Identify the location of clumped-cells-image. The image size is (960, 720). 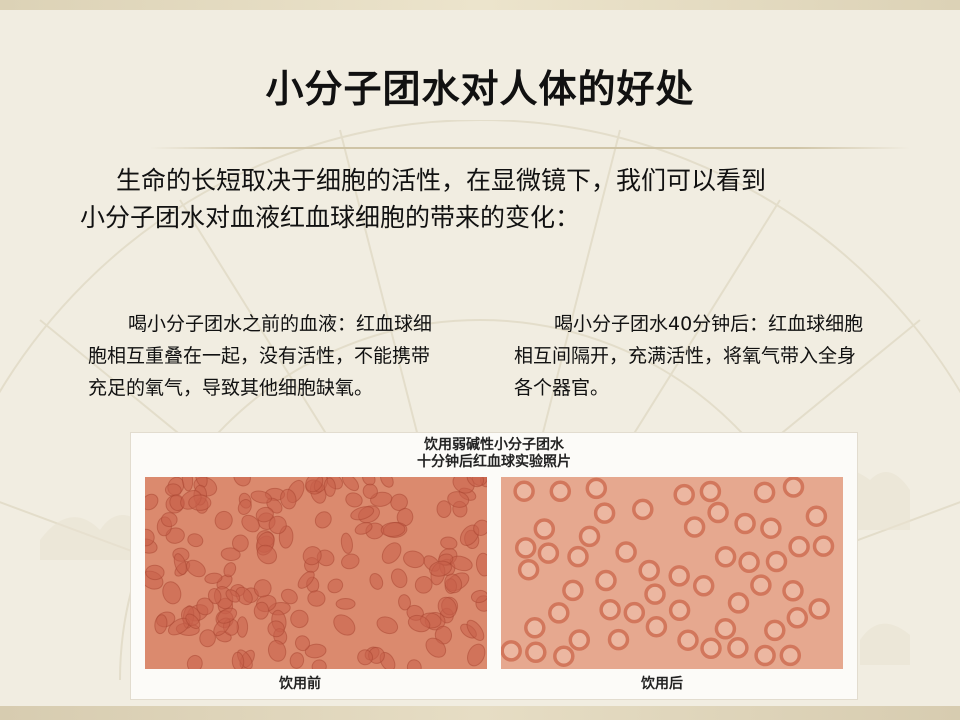
(316, 573).